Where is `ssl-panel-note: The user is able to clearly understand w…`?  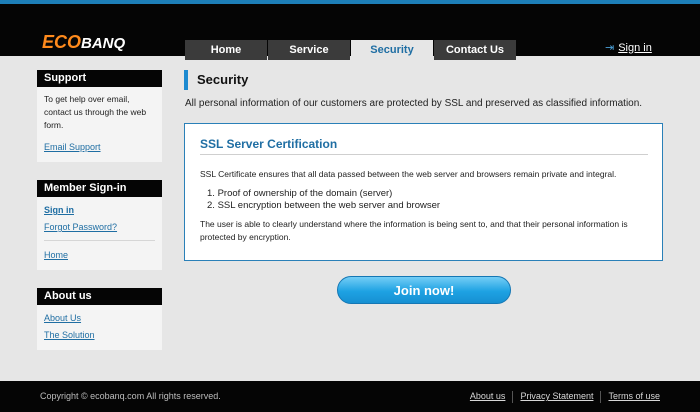 ssl-panel-note: The user is able to clearly understand w… is located at coordinates (414, 230).